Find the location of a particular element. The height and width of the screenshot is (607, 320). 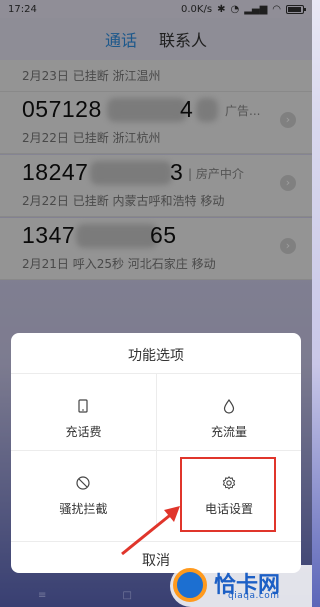

option-recharge-data: 充流量 is located at coordinates (228, 411).